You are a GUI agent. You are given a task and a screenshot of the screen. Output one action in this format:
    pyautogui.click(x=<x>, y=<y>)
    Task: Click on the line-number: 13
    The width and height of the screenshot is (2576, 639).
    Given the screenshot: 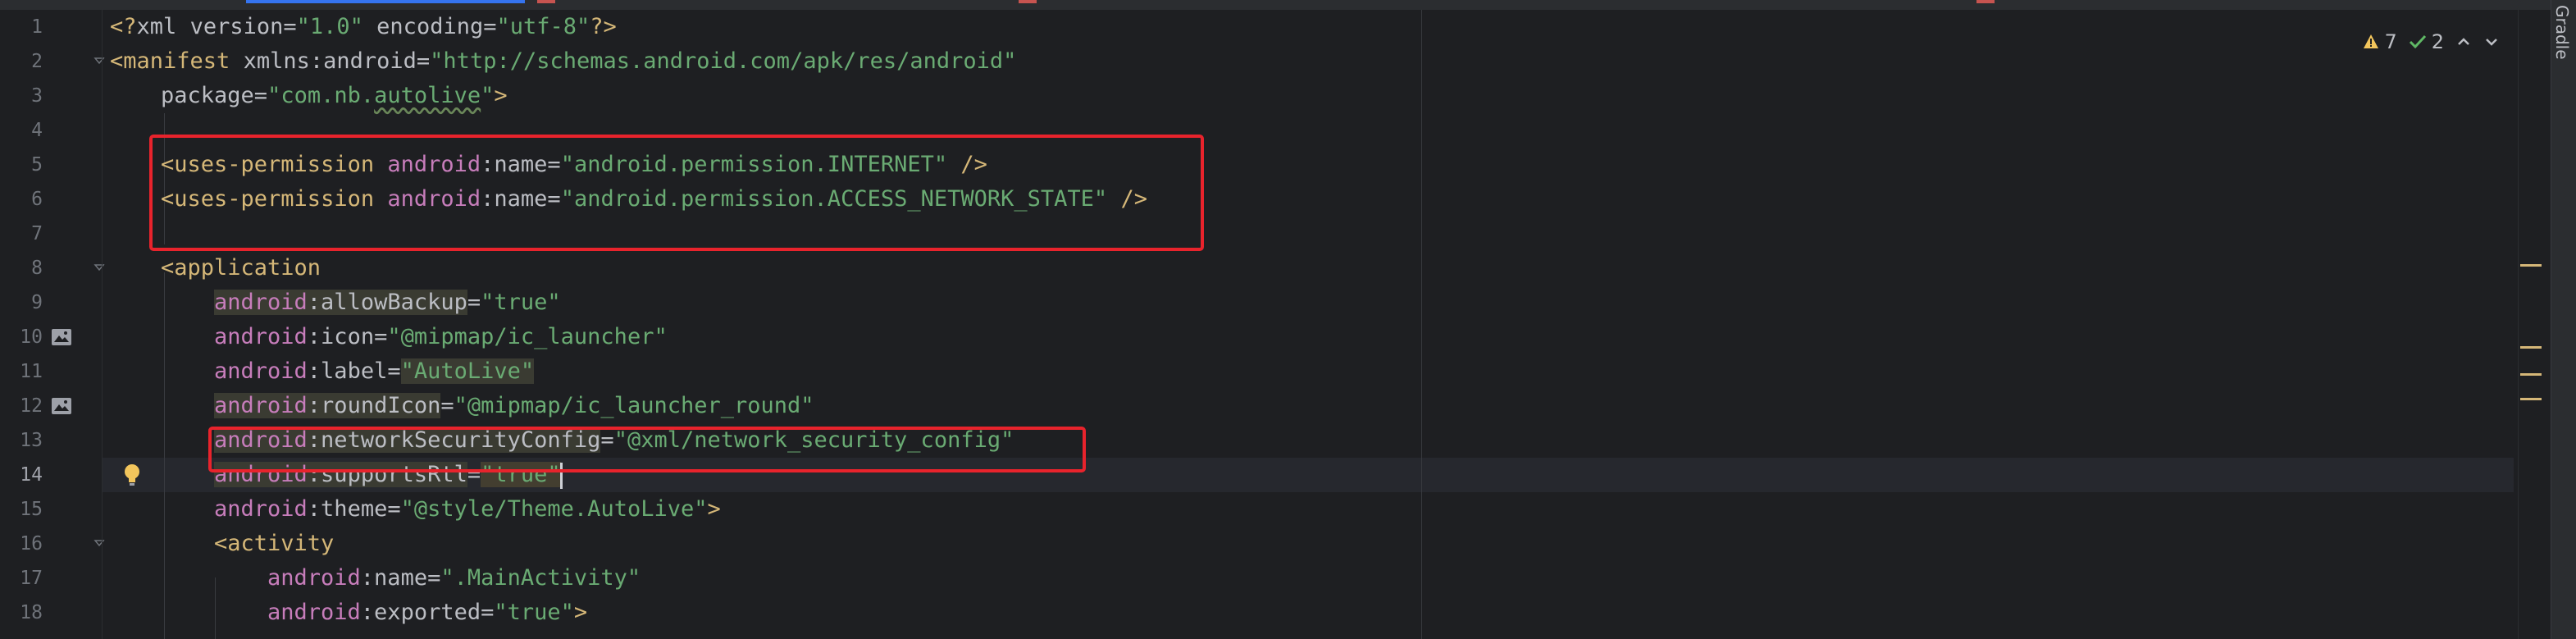 What is the action you would take?
    pyautogui.click(x=31, y=440)
    